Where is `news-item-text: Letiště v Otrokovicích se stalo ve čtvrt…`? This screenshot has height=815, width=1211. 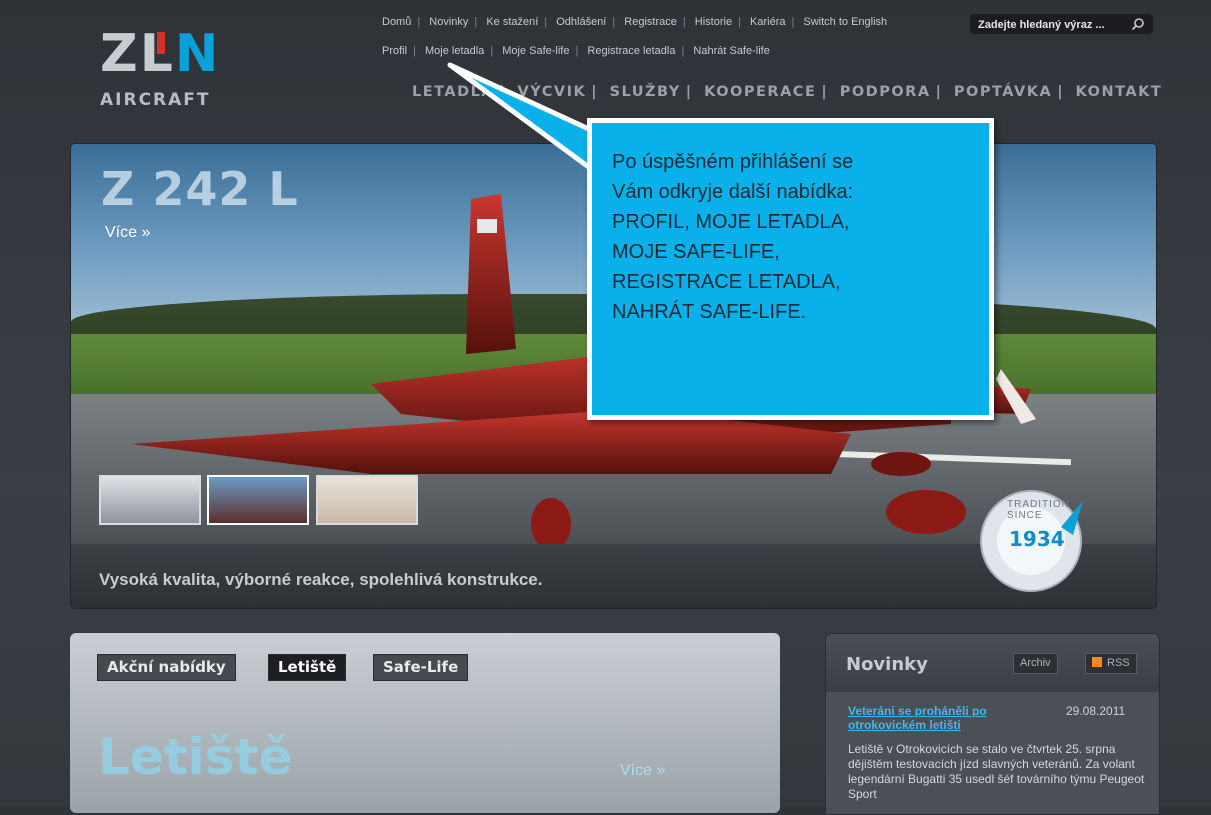
news-item-text: Letiště v Otrokovicích se stalo ve čtvrt… is located at coordinates (996, 771).